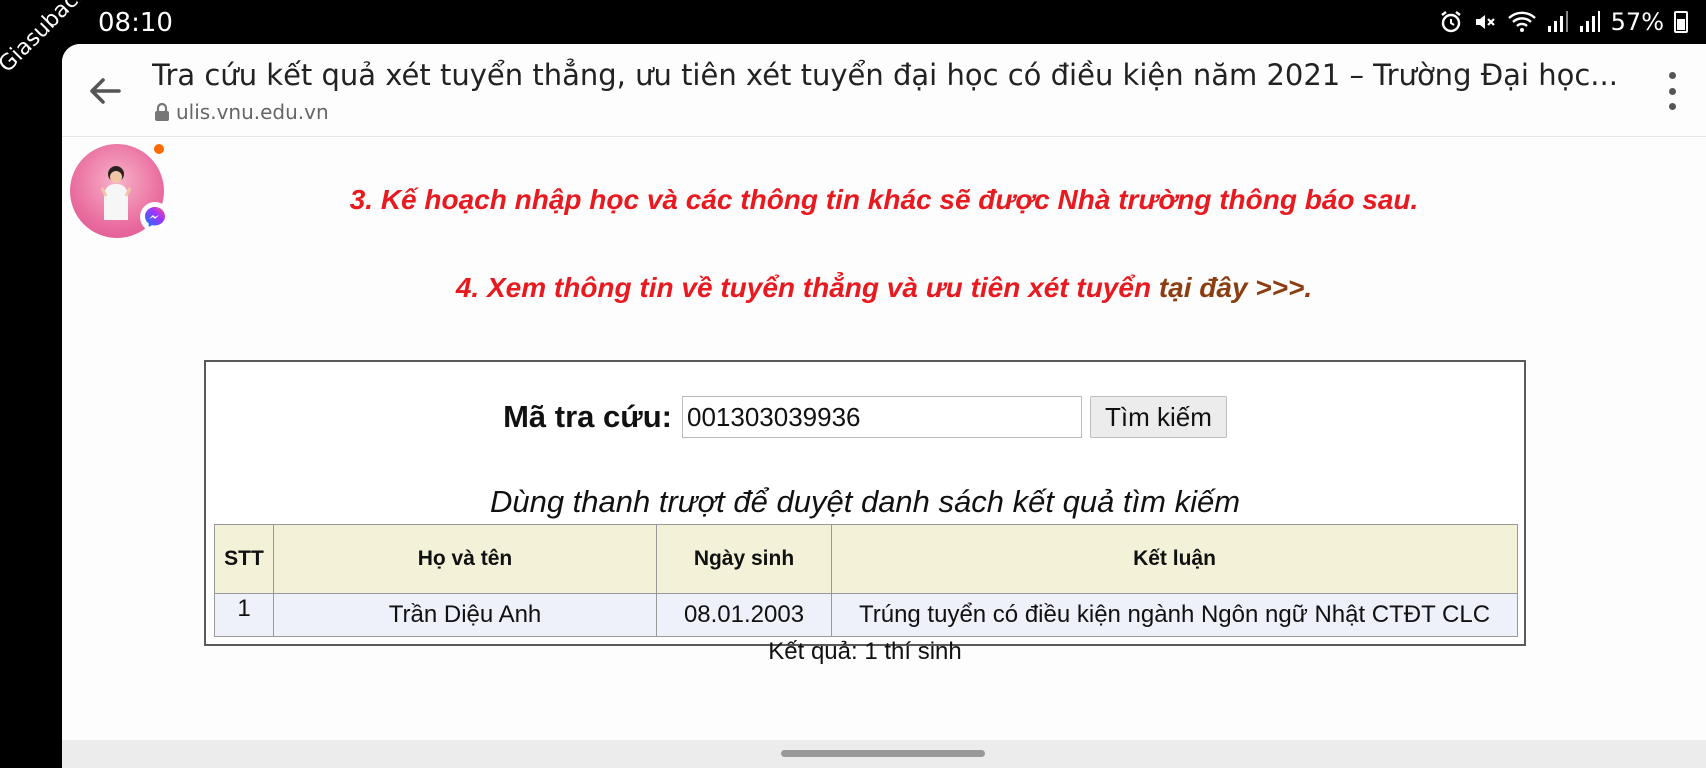 Image resolution: width=1706 pixels, height=768 pixels. Describe the element at coordinates (1174, 559) in the screenshot. I see `column-header-result: Kết luận` at that location.